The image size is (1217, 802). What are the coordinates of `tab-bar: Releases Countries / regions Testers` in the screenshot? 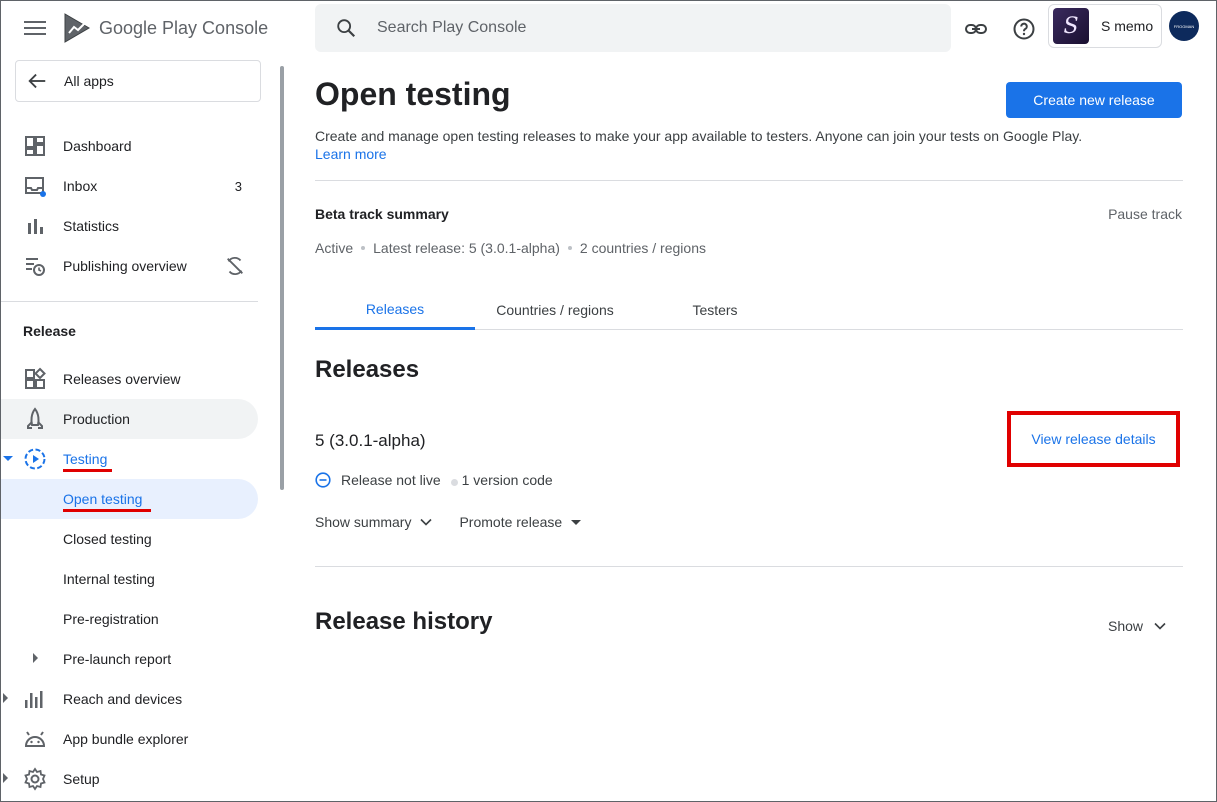 It's located at (749, 310).